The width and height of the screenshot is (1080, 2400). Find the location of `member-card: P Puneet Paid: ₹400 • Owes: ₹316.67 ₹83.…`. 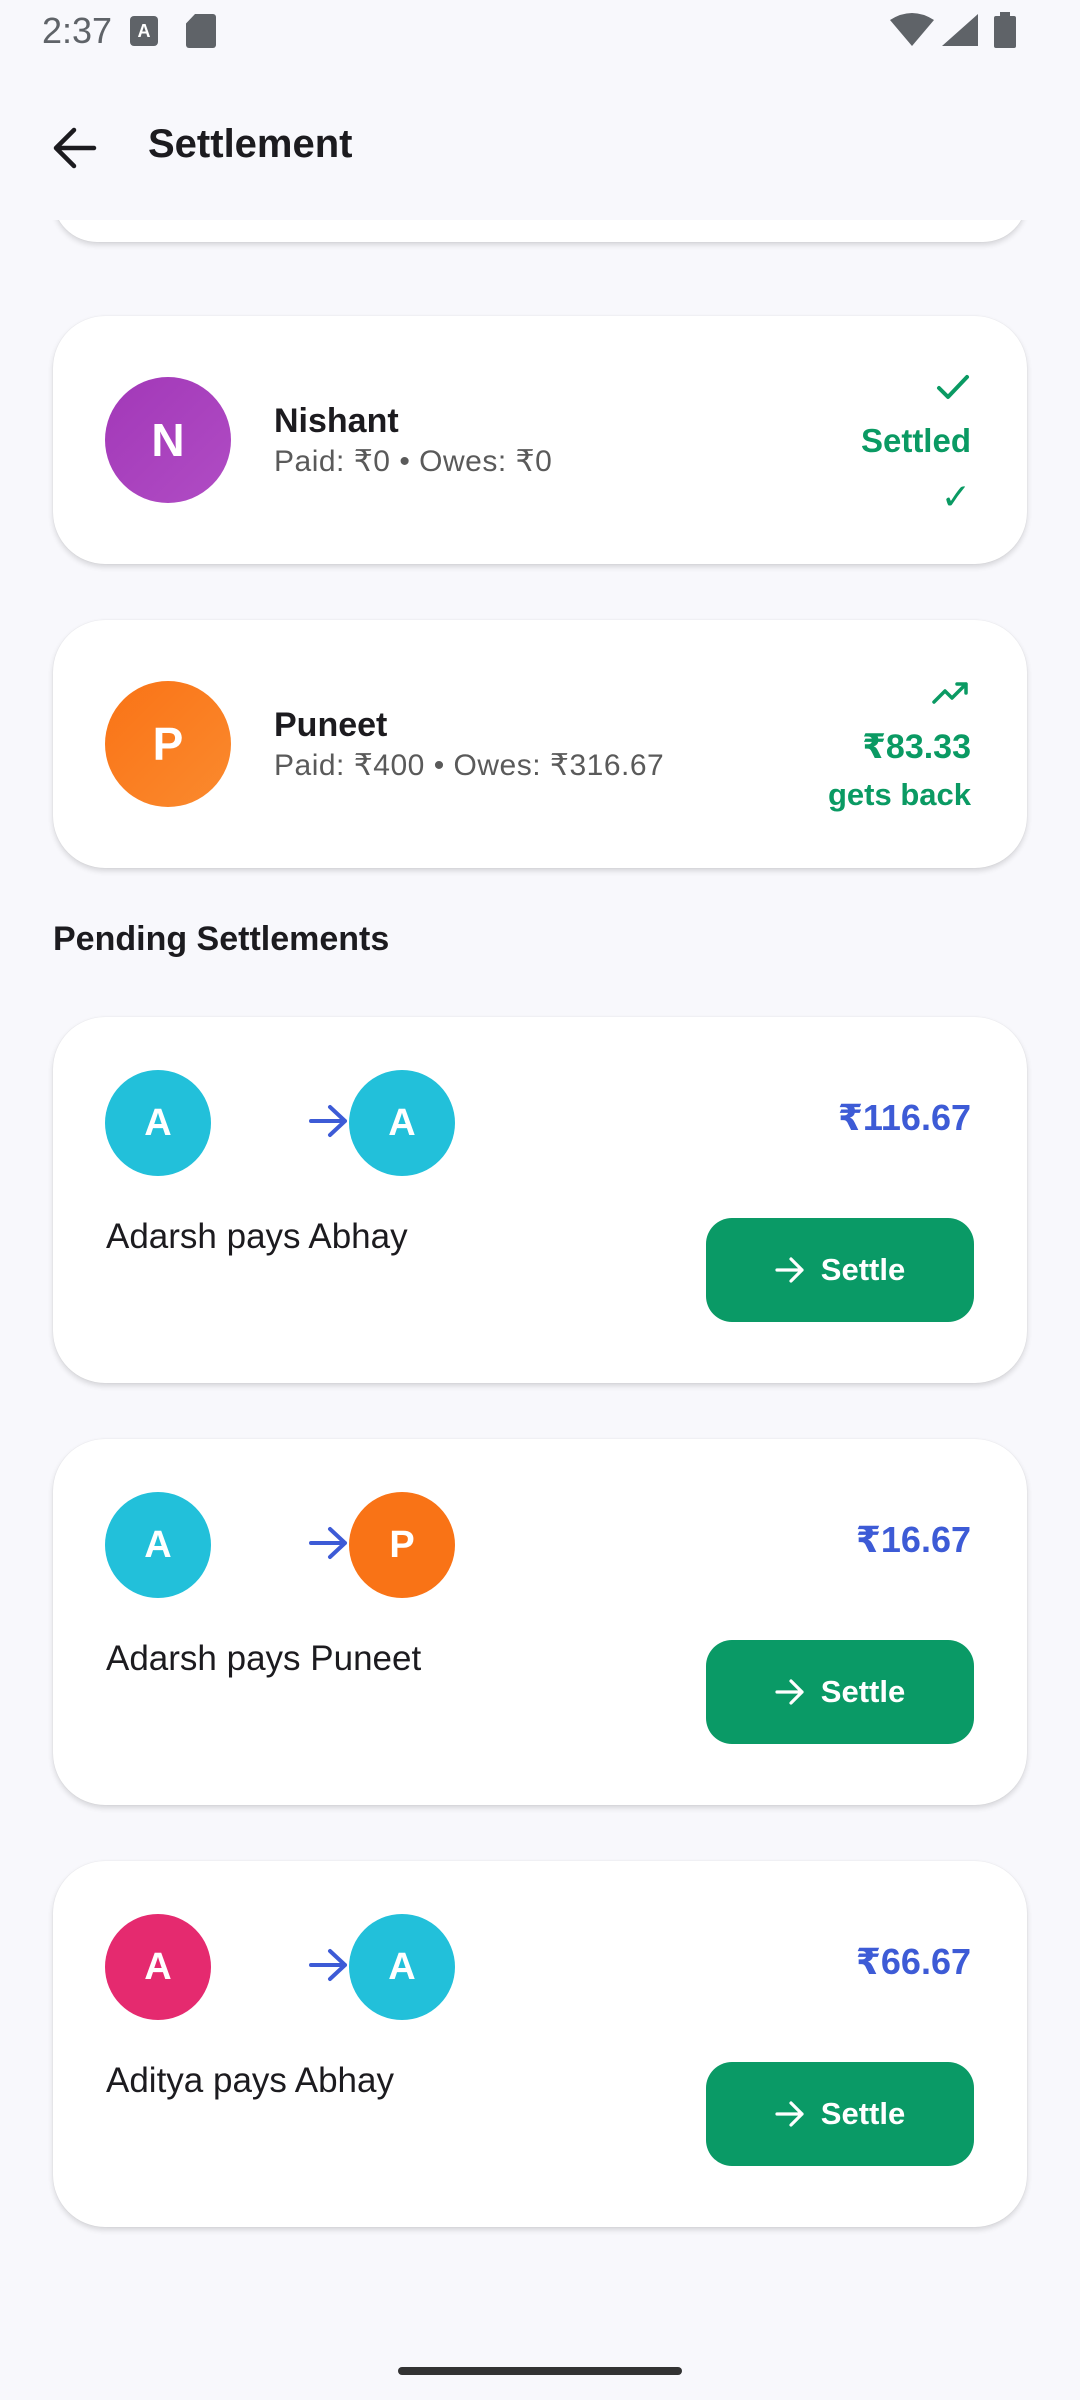

member-card: P Puneet Paid: ₹400 • Owes: ₹316.67 ₹83.… is located at coordinates (540, 744).